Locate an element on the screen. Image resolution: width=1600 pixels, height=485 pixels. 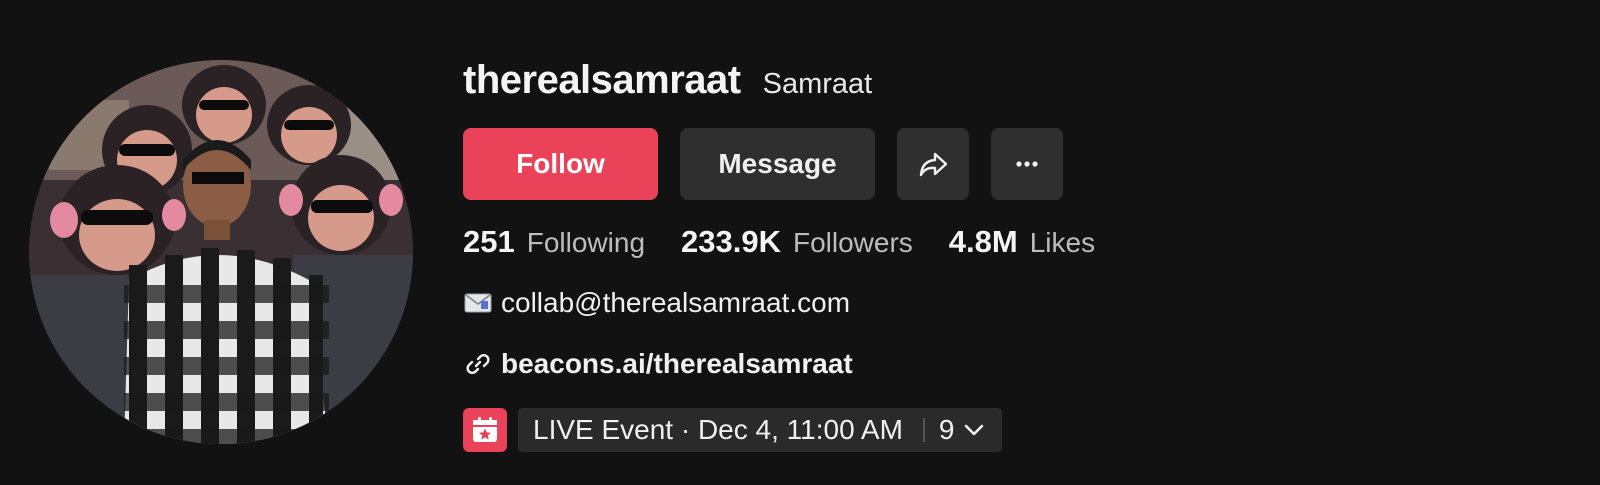
bio-email-line: collab@therealsamraat.com is located at coordinates (656, 303).